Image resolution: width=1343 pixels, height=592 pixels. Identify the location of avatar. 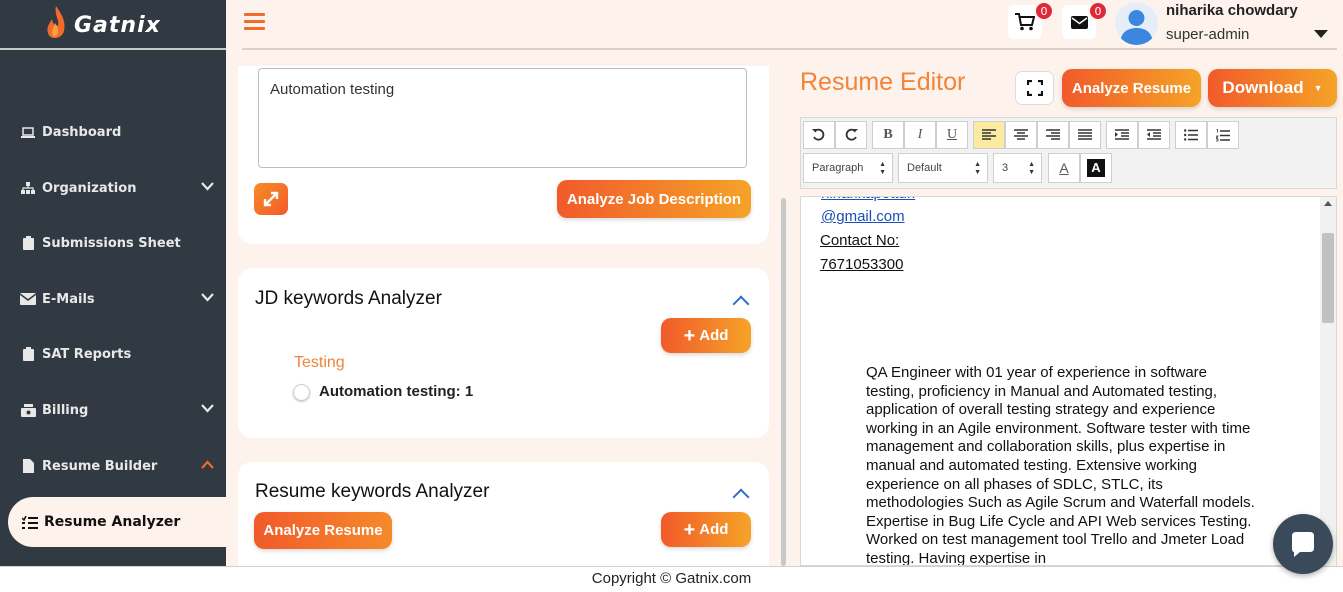
(1136, 23).